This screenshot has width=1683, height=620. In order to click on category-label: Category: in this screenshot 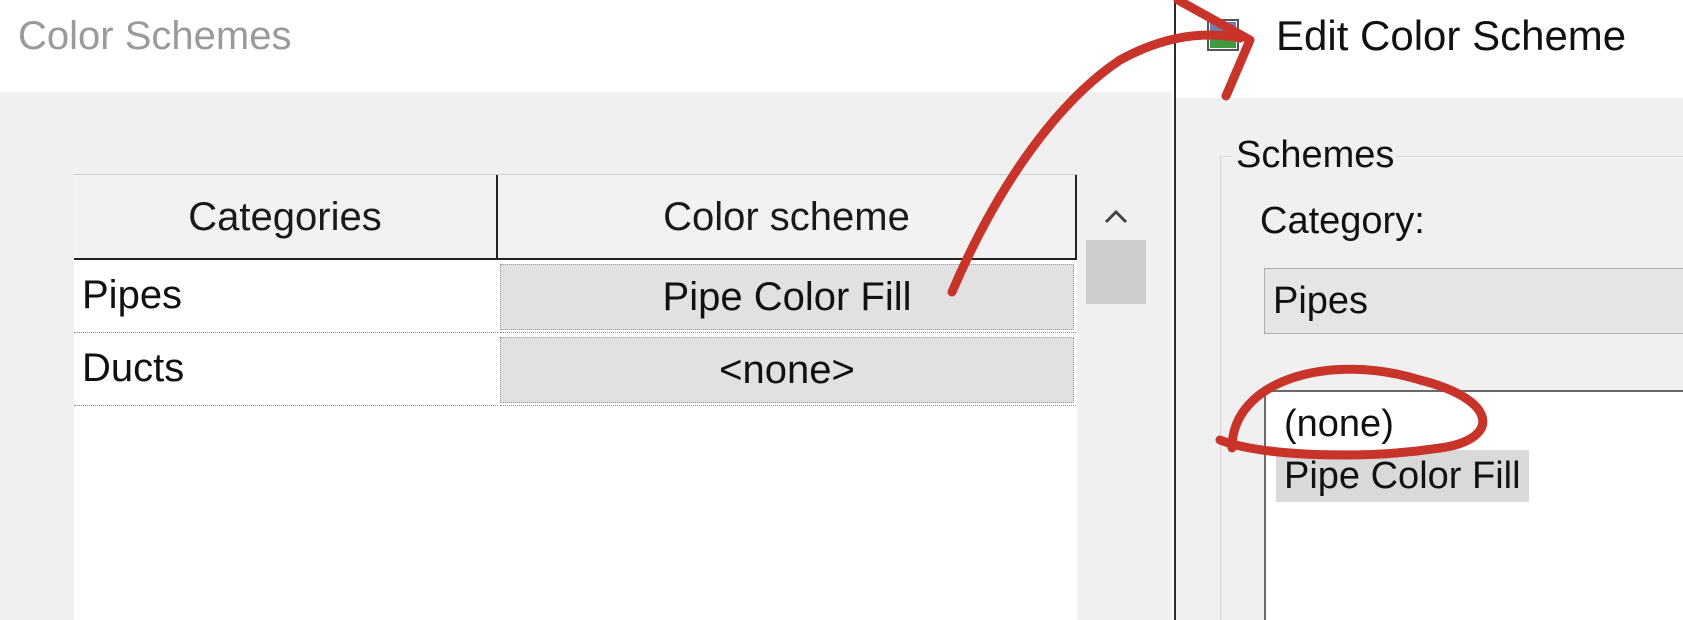, I will do `click(1342, 221)`.